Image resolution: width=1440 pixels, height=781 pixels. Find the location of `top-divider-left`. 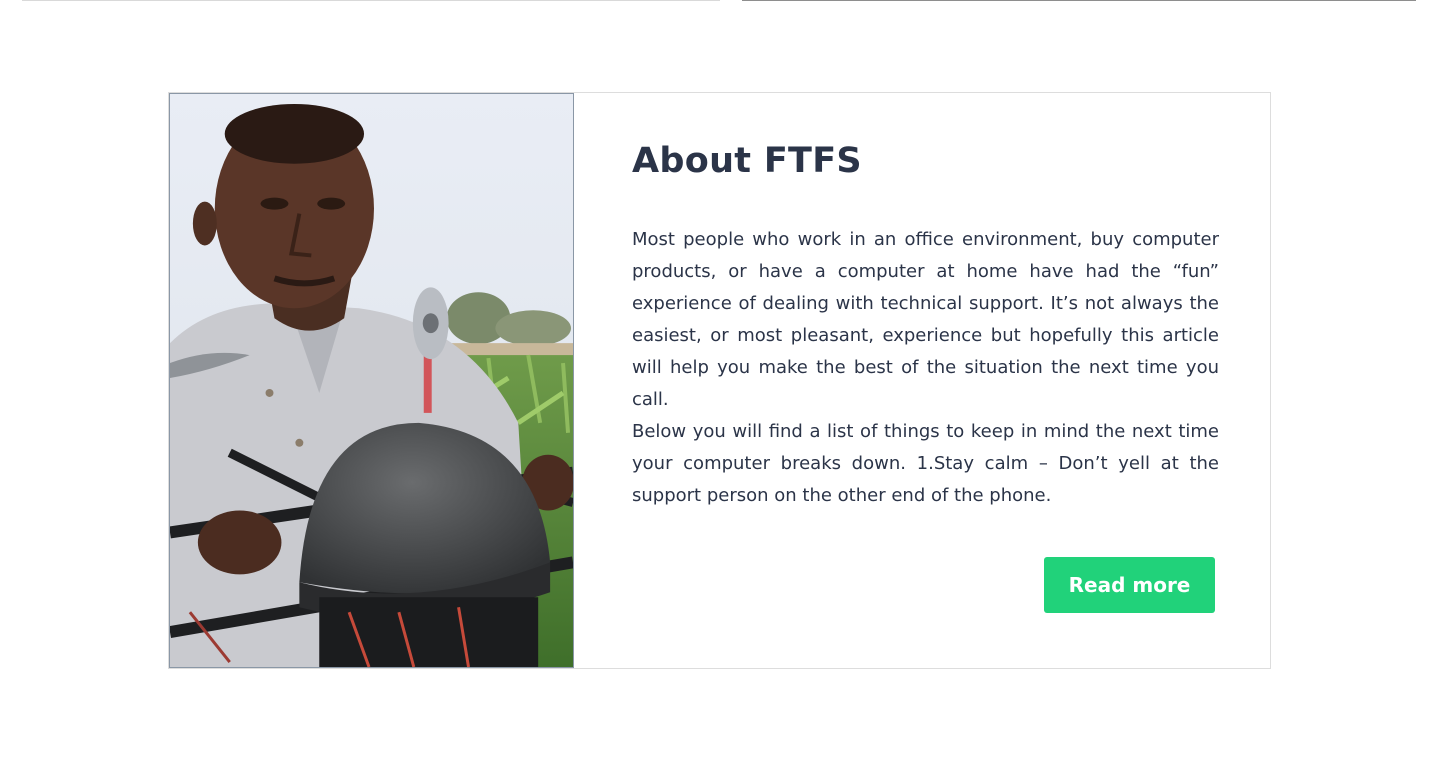

top-divider-left is located at coordinates (371, 0).